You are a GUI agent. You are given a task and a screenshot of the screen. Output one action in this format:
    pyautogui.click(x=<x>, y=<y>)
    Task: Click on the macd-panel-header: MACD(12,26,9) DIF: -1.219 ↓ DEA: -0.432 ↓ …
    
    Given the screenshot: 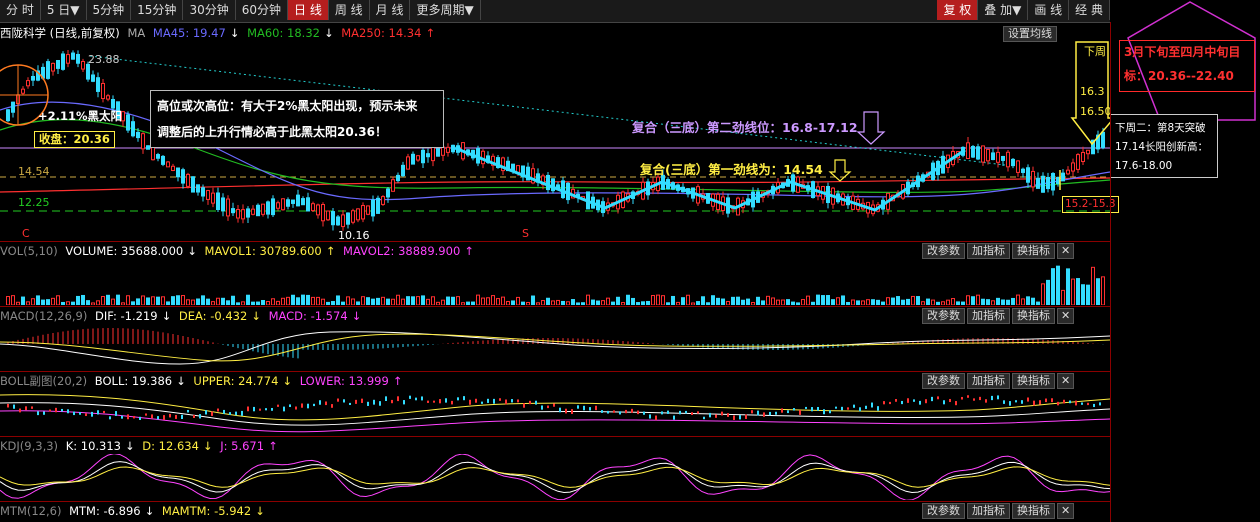 What is the action you would take?
    pyautogui.click(x=181, y=316)
    